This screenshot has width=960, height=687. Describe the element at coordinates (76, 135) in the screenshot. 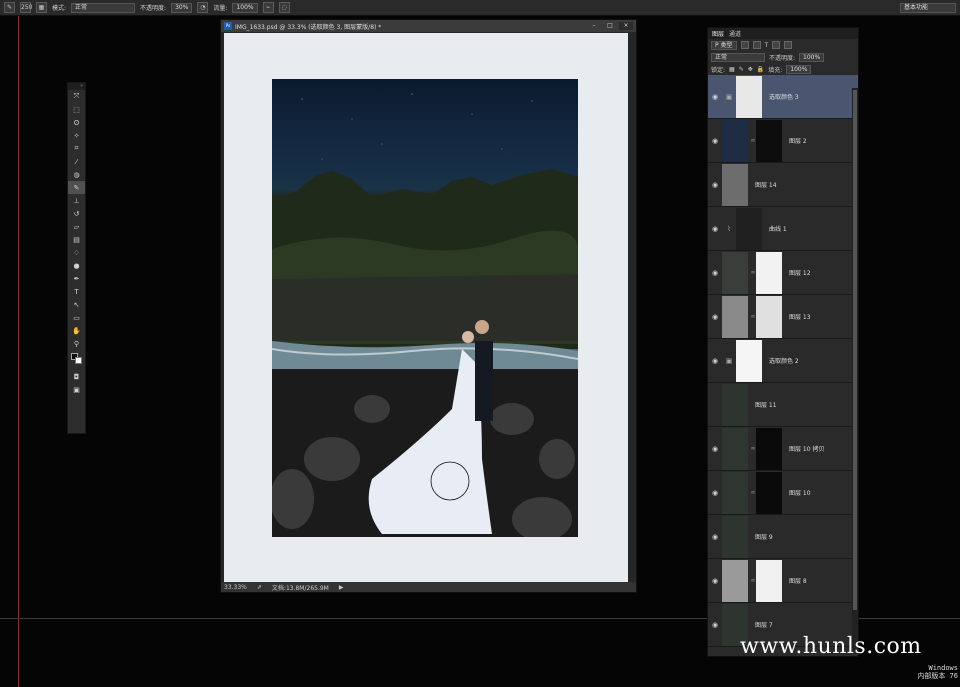

I see `quick-select-tool-icon: ✧` at that location.